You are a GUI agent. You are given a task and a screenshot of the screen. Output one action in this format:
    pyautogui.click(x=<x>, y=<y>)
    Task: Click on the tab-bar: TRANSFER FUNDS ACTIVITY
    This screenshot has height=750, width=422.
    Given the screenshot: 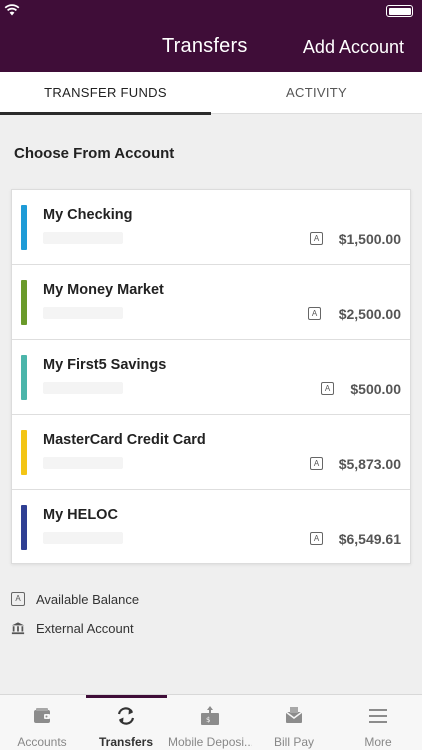 What is the action you would take?
    pyautogui.click(x=211, y=93)
    